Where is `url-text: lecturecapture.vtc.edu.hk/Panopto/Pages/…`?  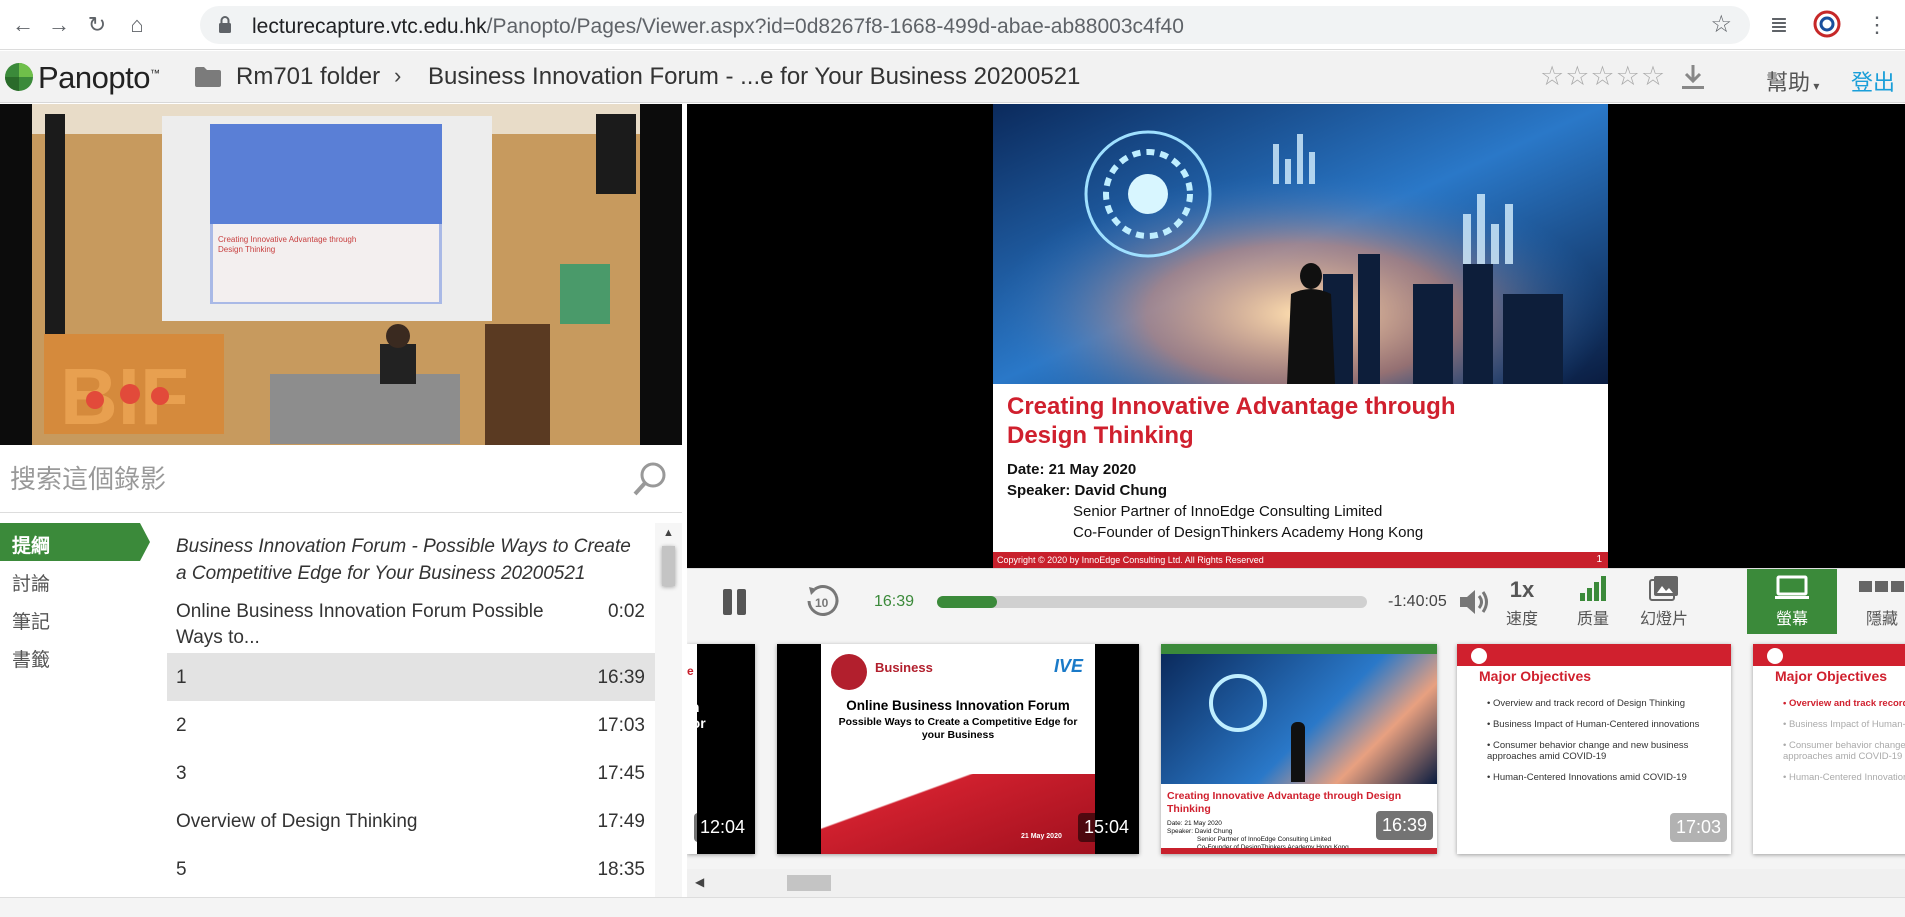 url-text: lecturecapture.vtc.edu.hk/Panopto/Pages/… is located at coordinates (718, 26).